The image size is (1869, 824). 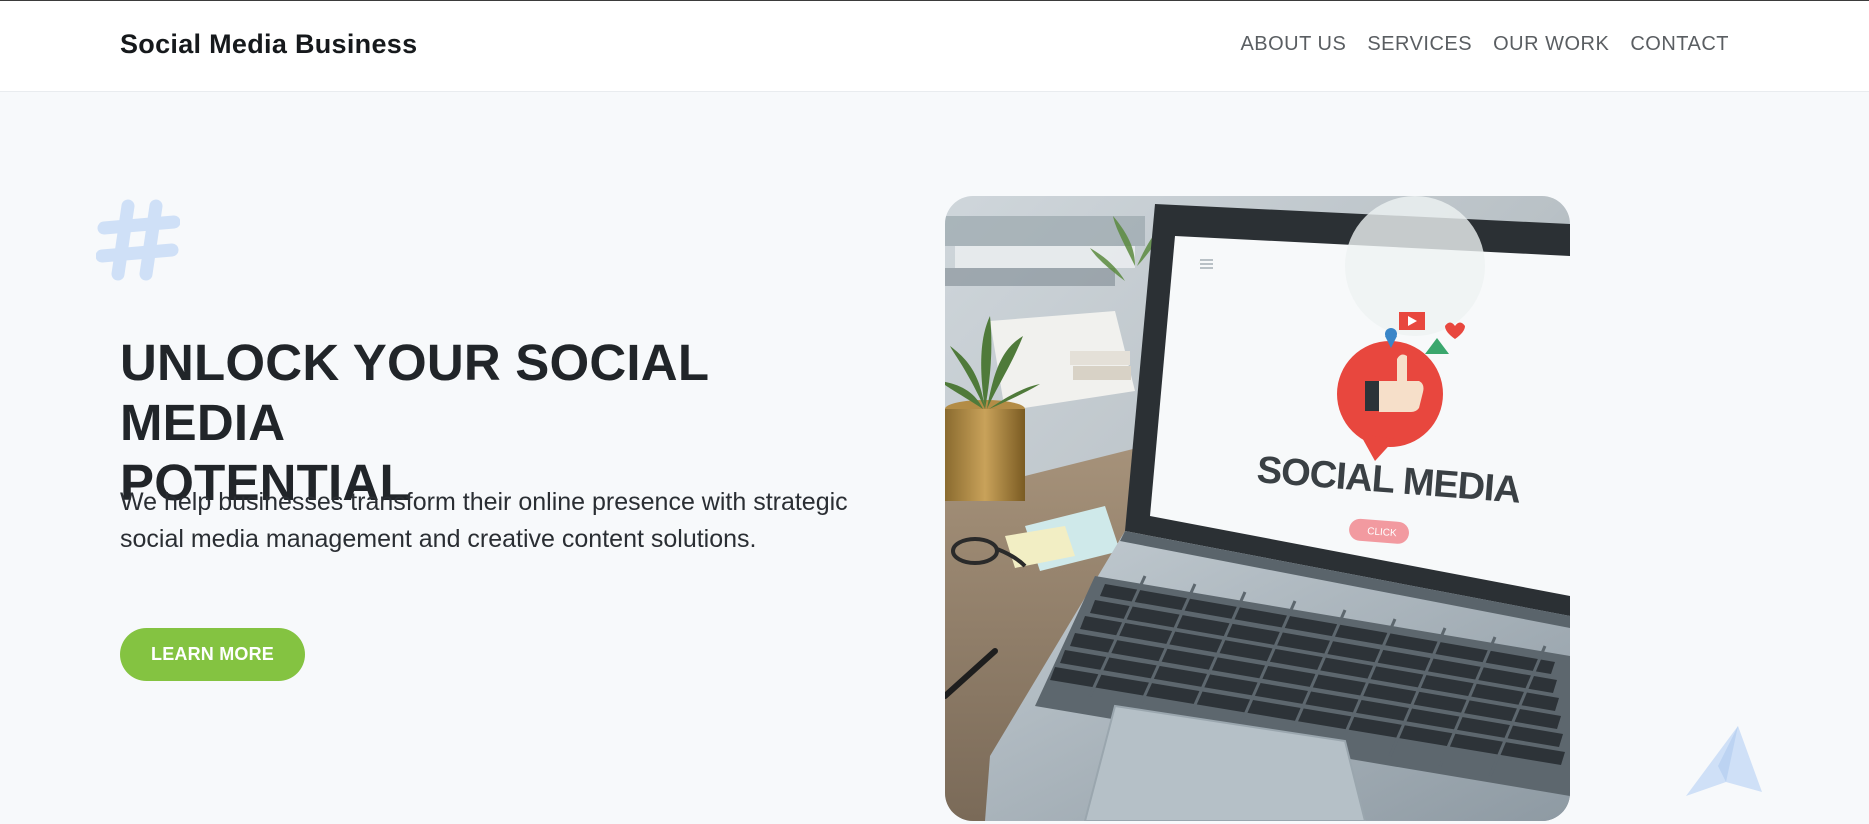 I want to click on nav-contact: CONTACT, so click(x=1679, y=44).